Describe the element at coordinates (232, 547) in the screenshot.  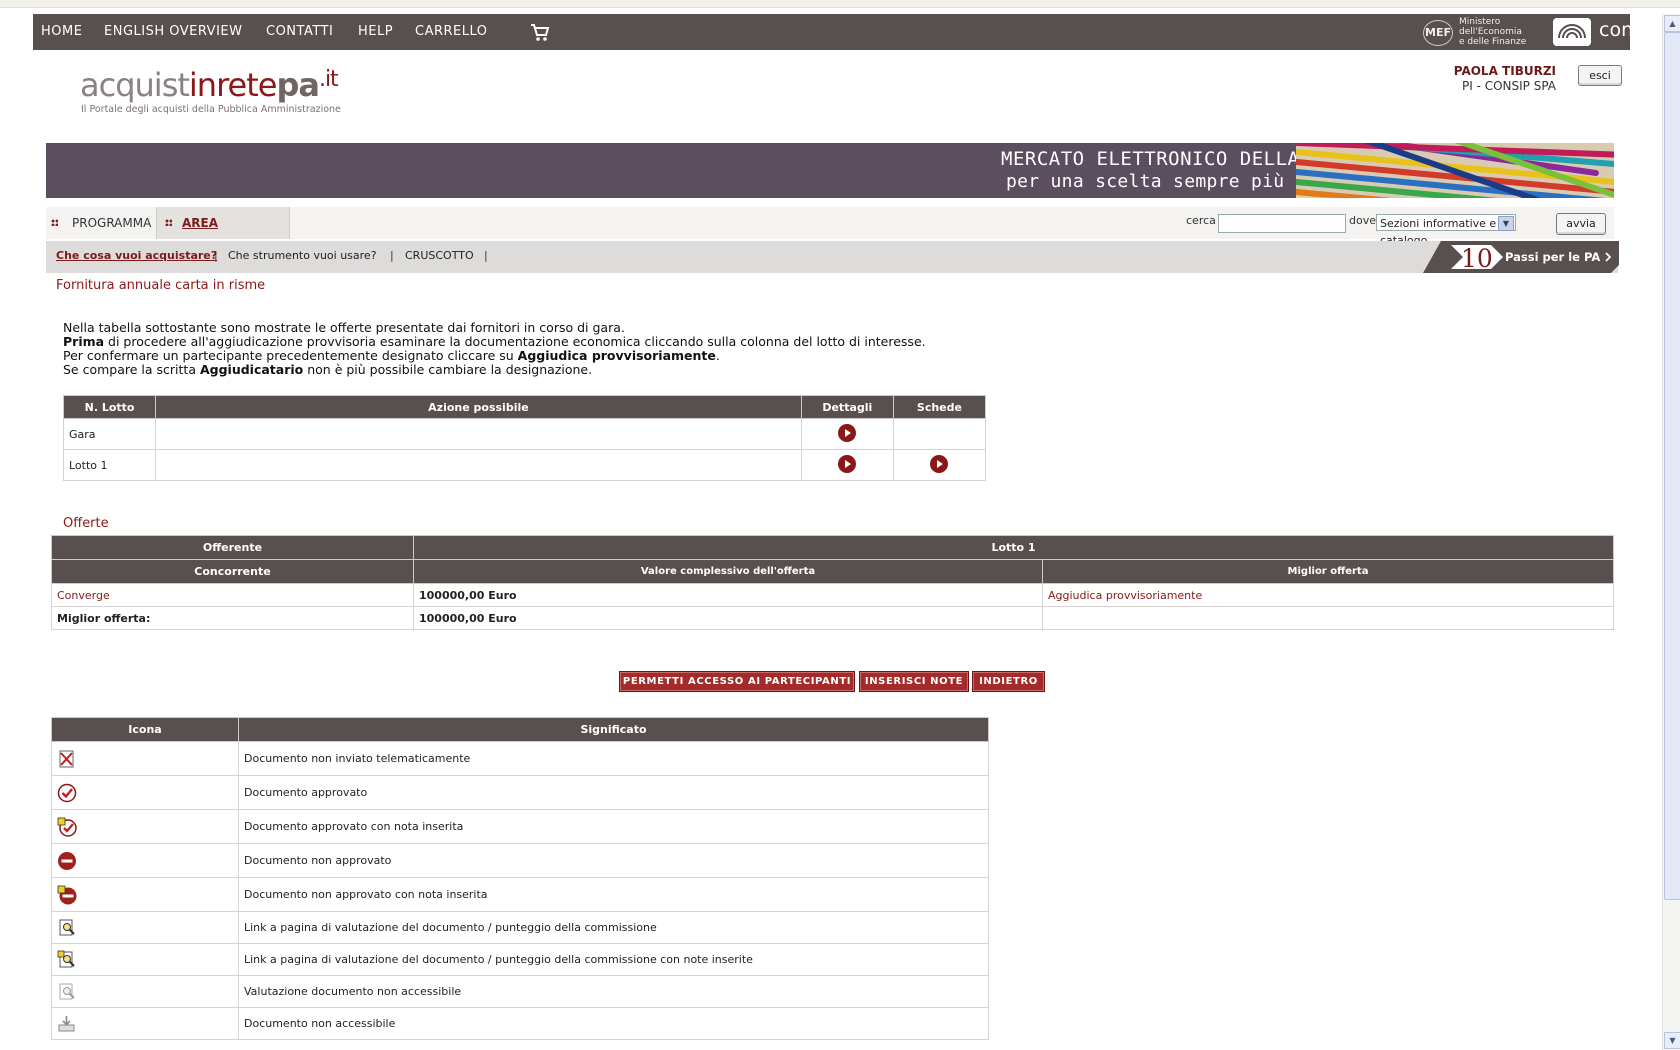
I see `offerente-header: Offerente` at that location.